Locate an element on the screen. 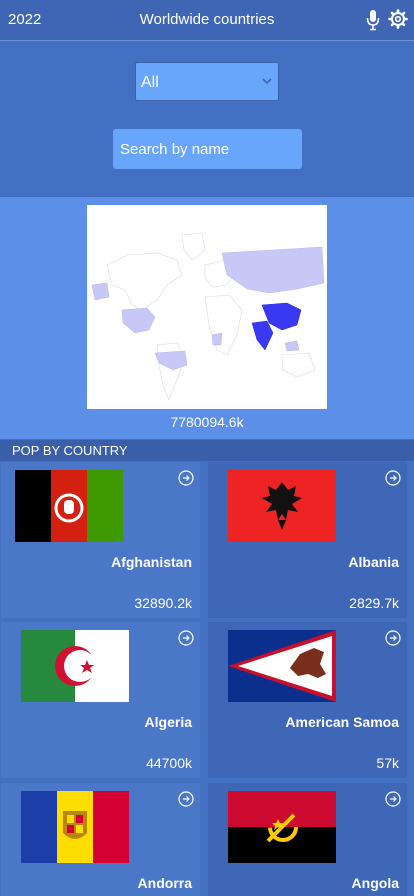 The image size is (414, 896). country-name: Andorra is located at coordinates (164, 883).